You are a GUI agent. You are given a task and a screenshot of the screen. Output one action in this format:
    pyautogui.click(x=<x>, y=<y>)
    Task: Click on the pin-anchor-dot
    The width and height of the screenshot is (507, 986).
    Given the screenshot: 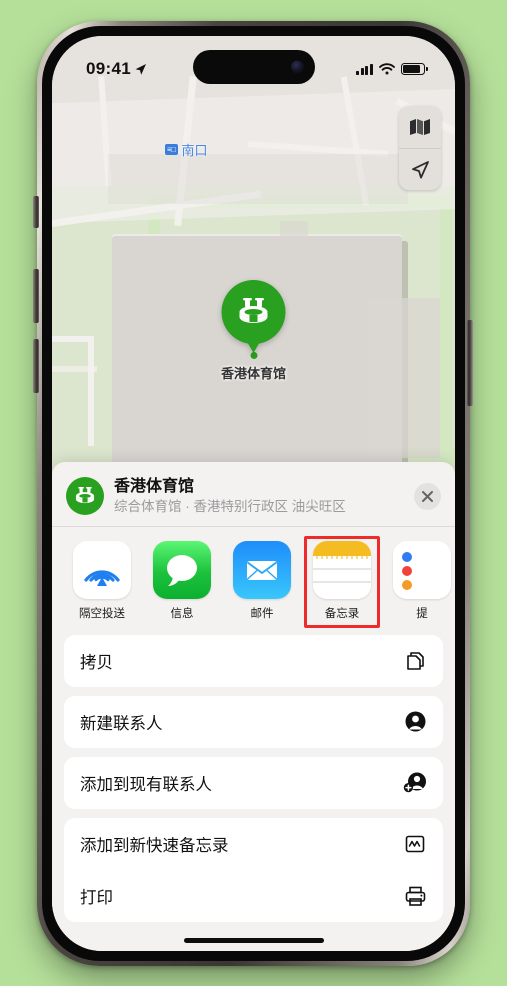 What is the action you would take?
    pyautogui.click(x=253, y=355)
    